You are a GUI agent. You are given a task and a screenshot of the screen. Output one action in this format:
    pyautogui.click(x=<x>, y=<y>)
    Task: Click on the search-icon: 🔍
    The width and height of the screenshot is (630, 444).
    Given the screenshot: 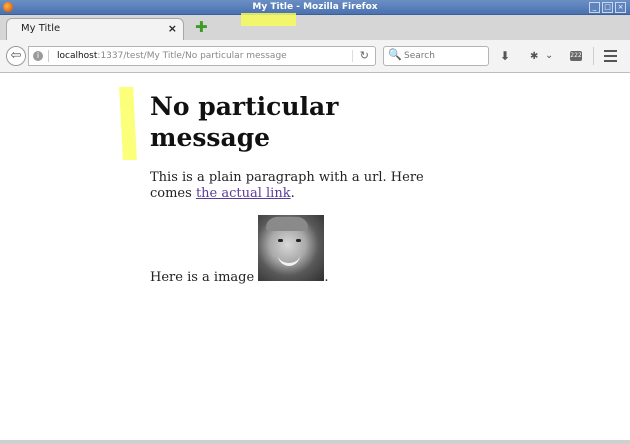 What is the action you would take?
    pyautogui.click(x=395, y=54)
    